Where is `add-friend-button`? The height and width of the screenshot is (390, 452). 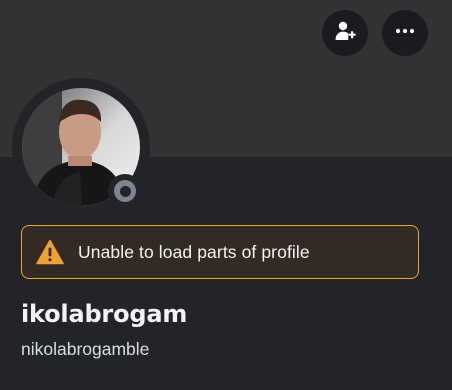 add-friend-button is located at coordinates (345, 33).